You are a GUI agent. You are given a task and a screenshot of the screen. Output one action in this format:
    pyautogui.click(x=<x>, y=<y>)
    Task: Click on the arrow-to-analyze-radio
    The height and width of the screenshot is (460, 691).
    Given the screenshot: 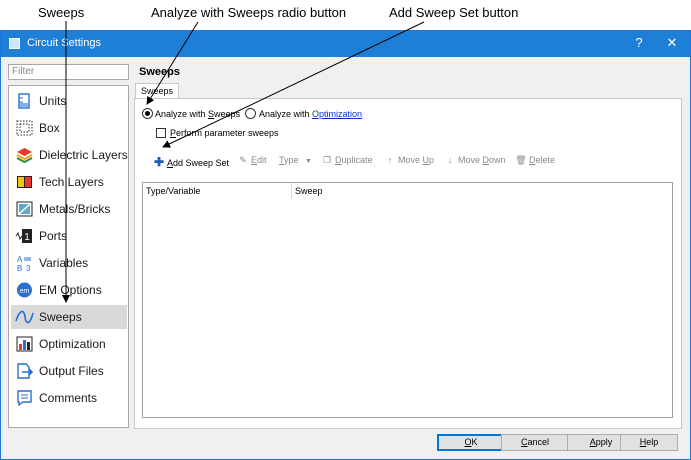 What is the action you would take?
    pyautogui.click(x=172, y=63)
    